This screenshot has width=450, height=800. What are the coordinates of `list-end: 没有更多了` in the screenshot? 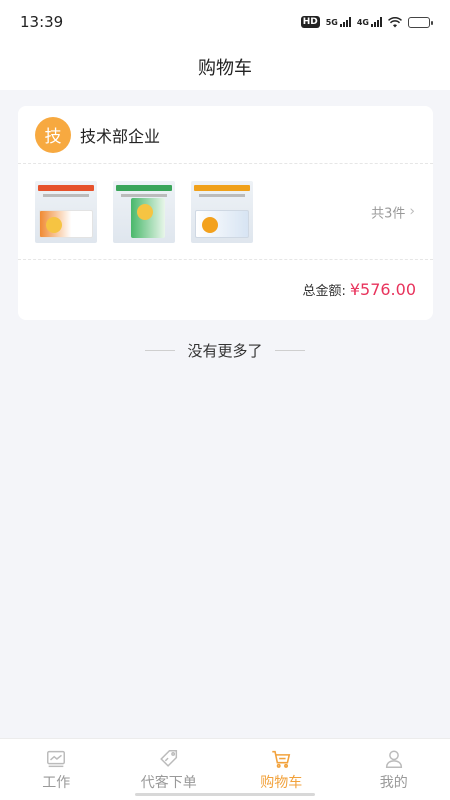 It's located at (225, 350).